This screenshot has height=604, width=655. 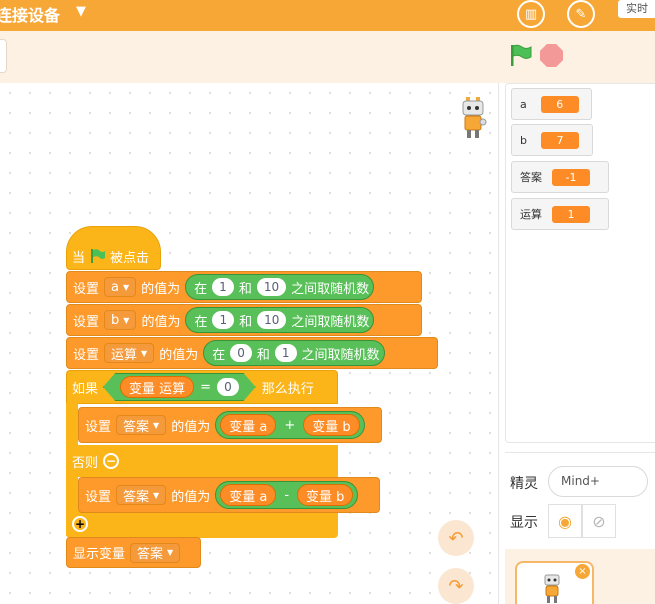 What do you see at coordinates (565, 521) in the screenshot?
I see `show-eye-icon: ◉` at bounding box center [565, 521].